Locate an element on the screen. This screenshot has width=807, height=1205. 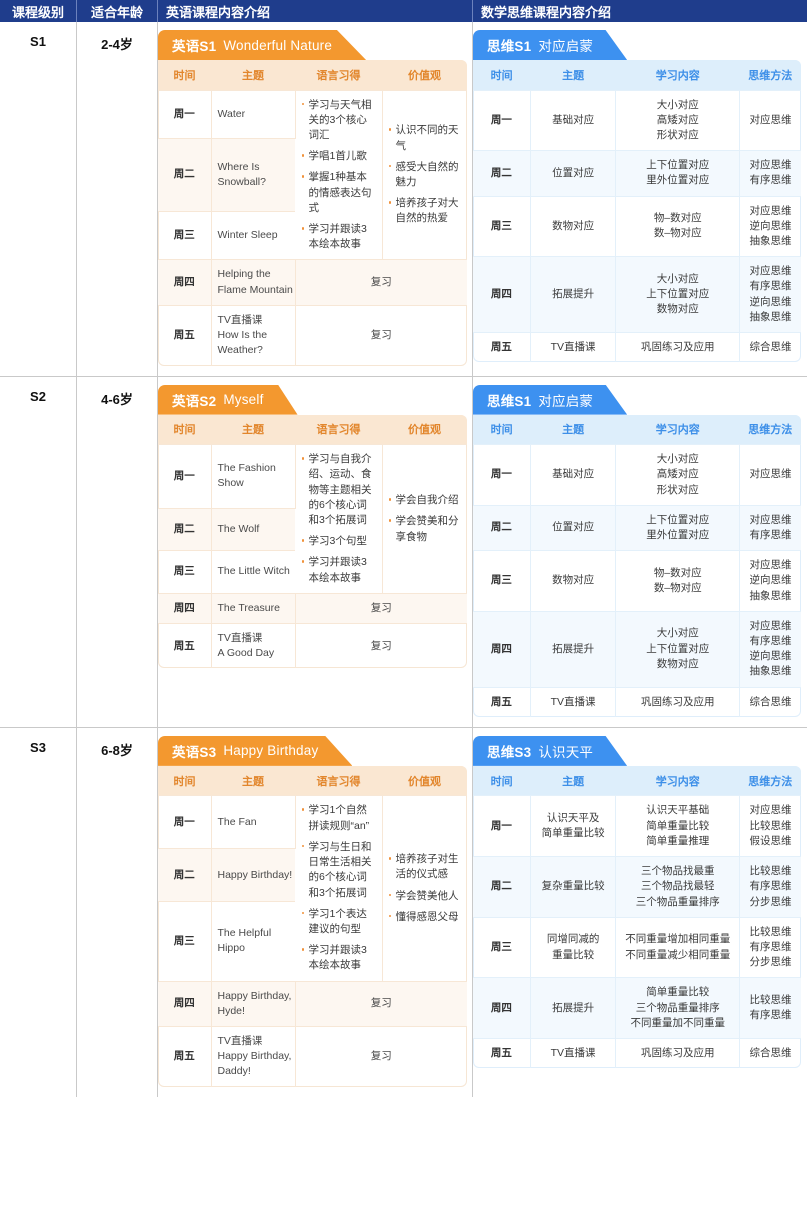
bullet-item: 学习与自我介绍、运动、食物等主题相关的6个核心词和3个拓展词 is located at coordinates (338, 490).